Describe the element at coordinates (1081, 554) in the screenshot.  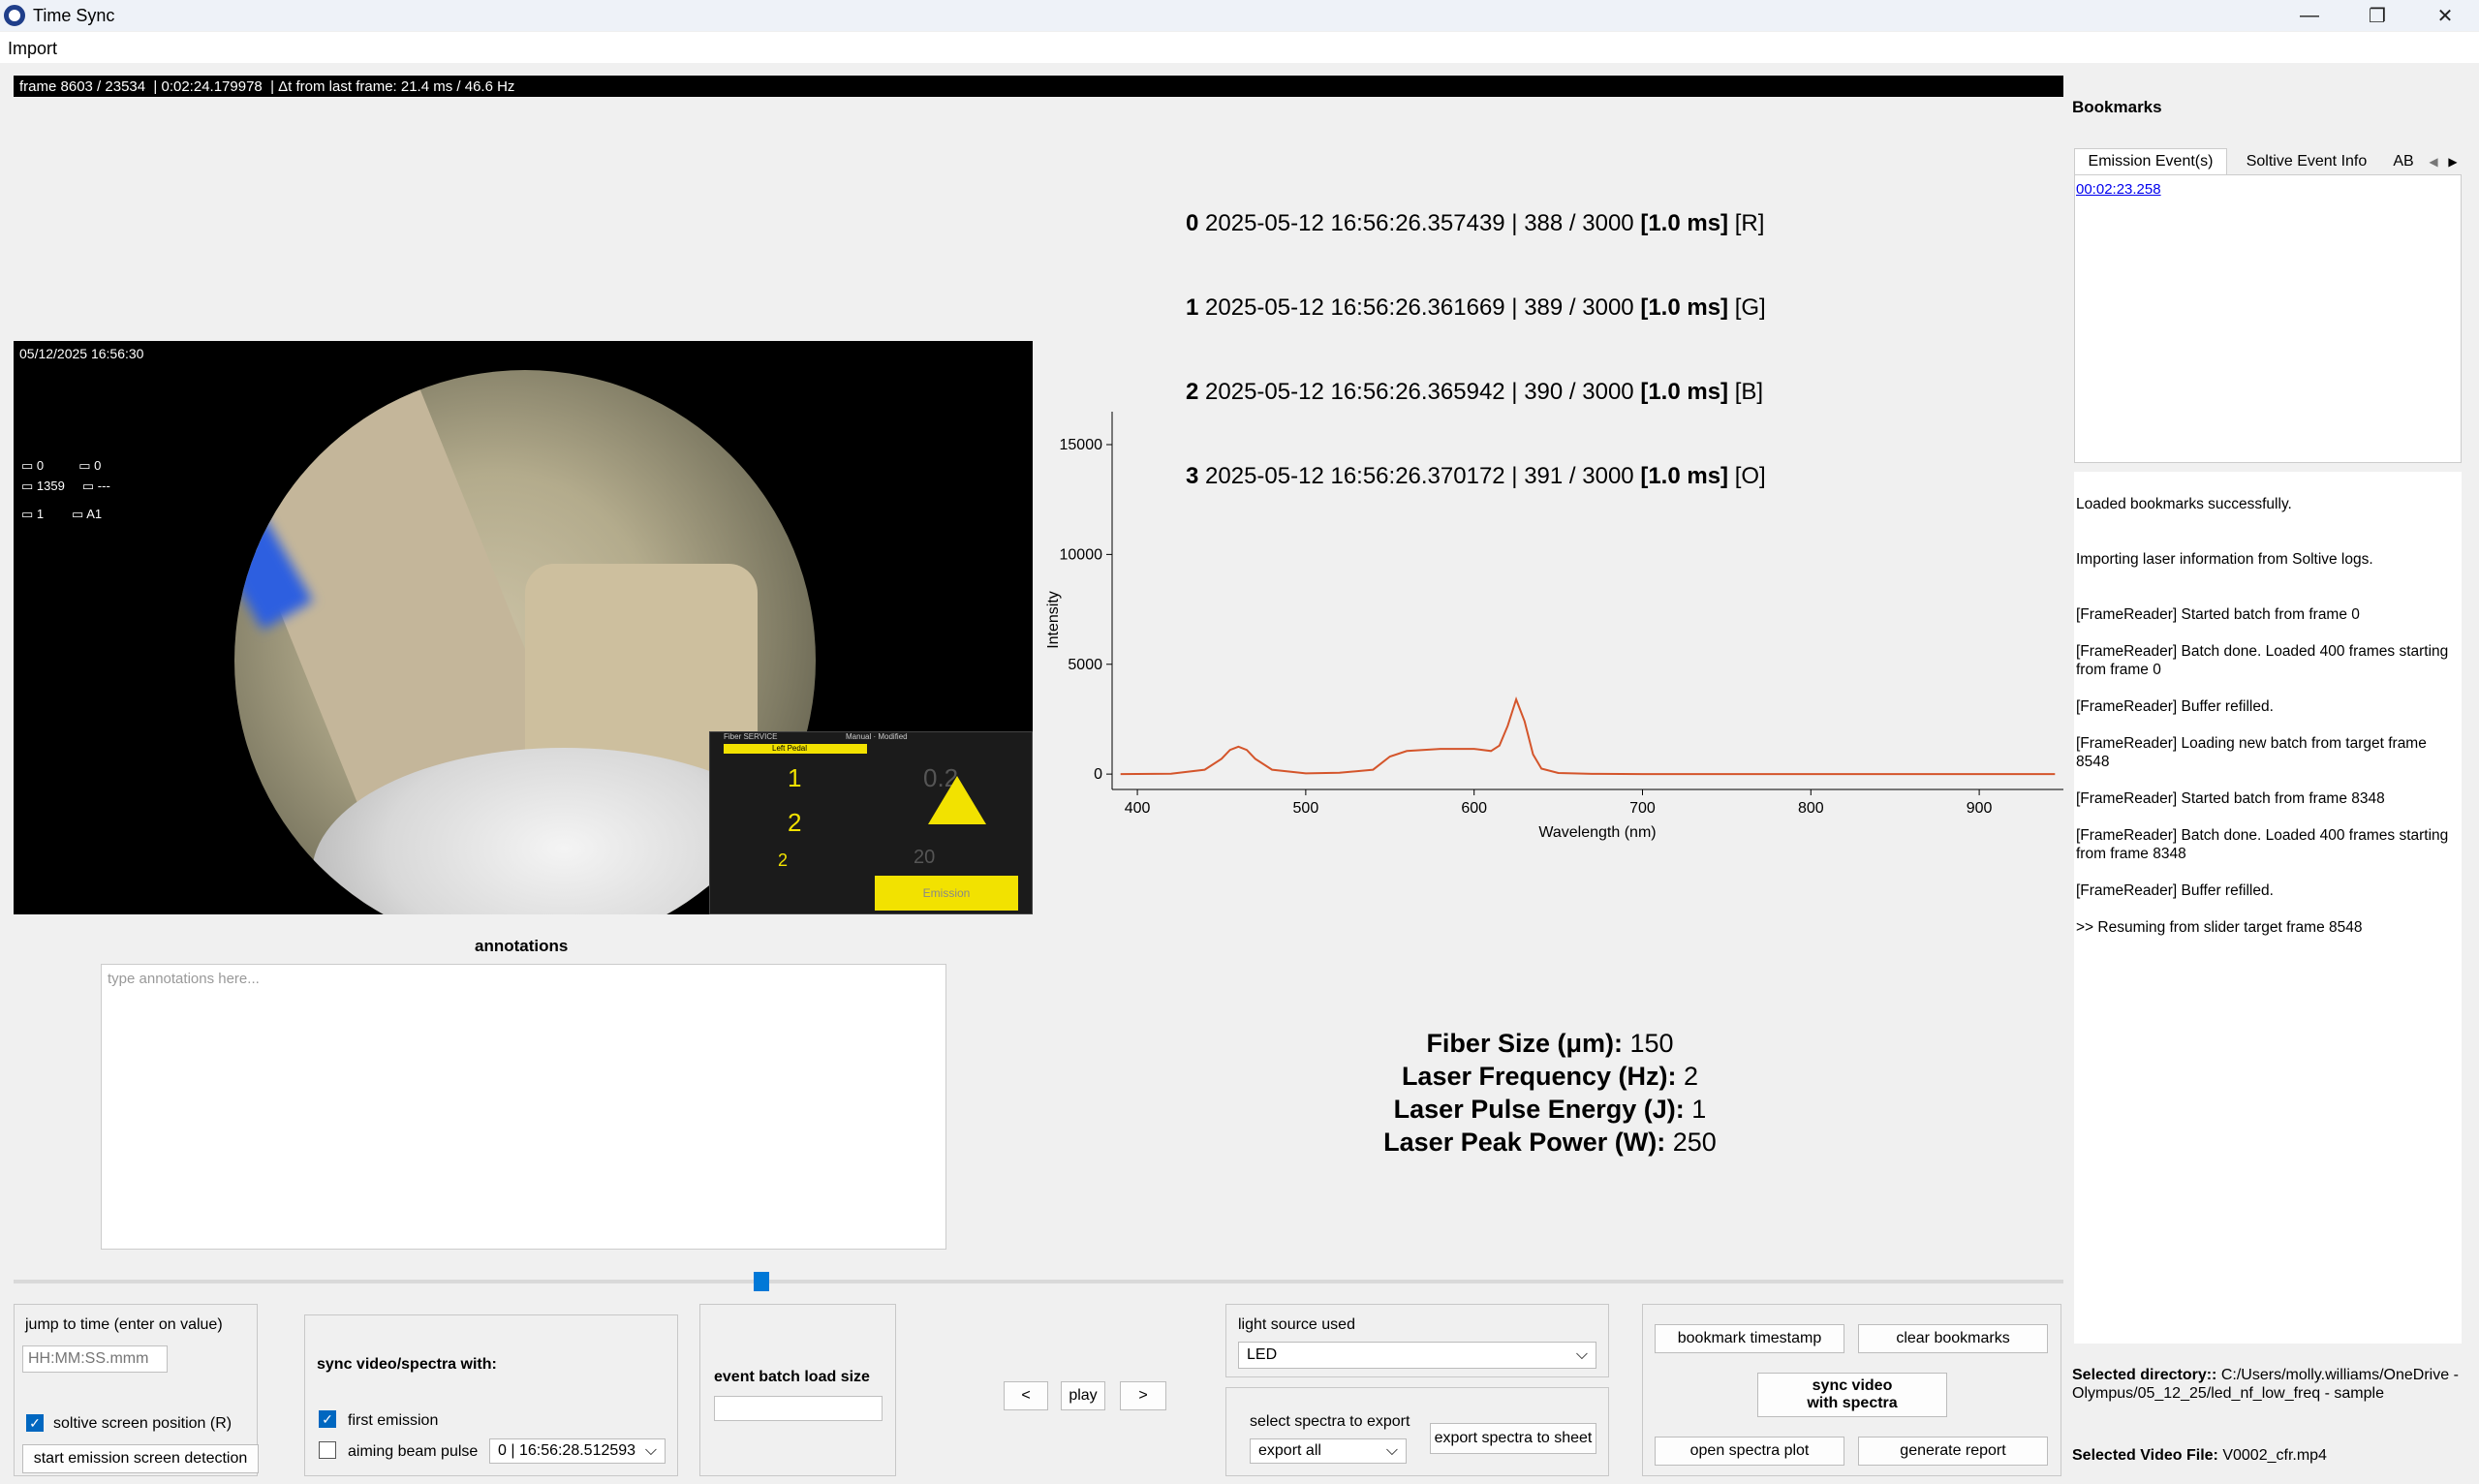
I see `y-tick-label: 10000` at that location.